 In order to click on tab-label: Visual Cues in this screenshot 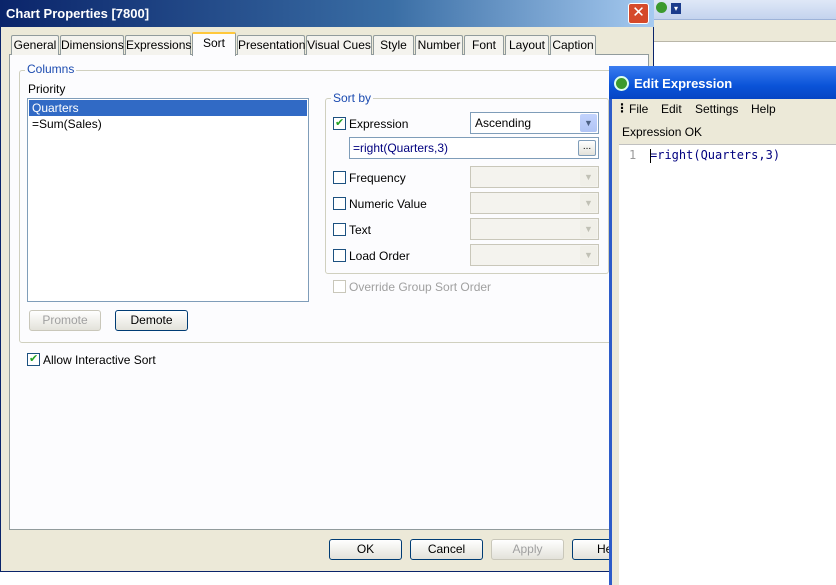, I will do `click(339, 45)`.